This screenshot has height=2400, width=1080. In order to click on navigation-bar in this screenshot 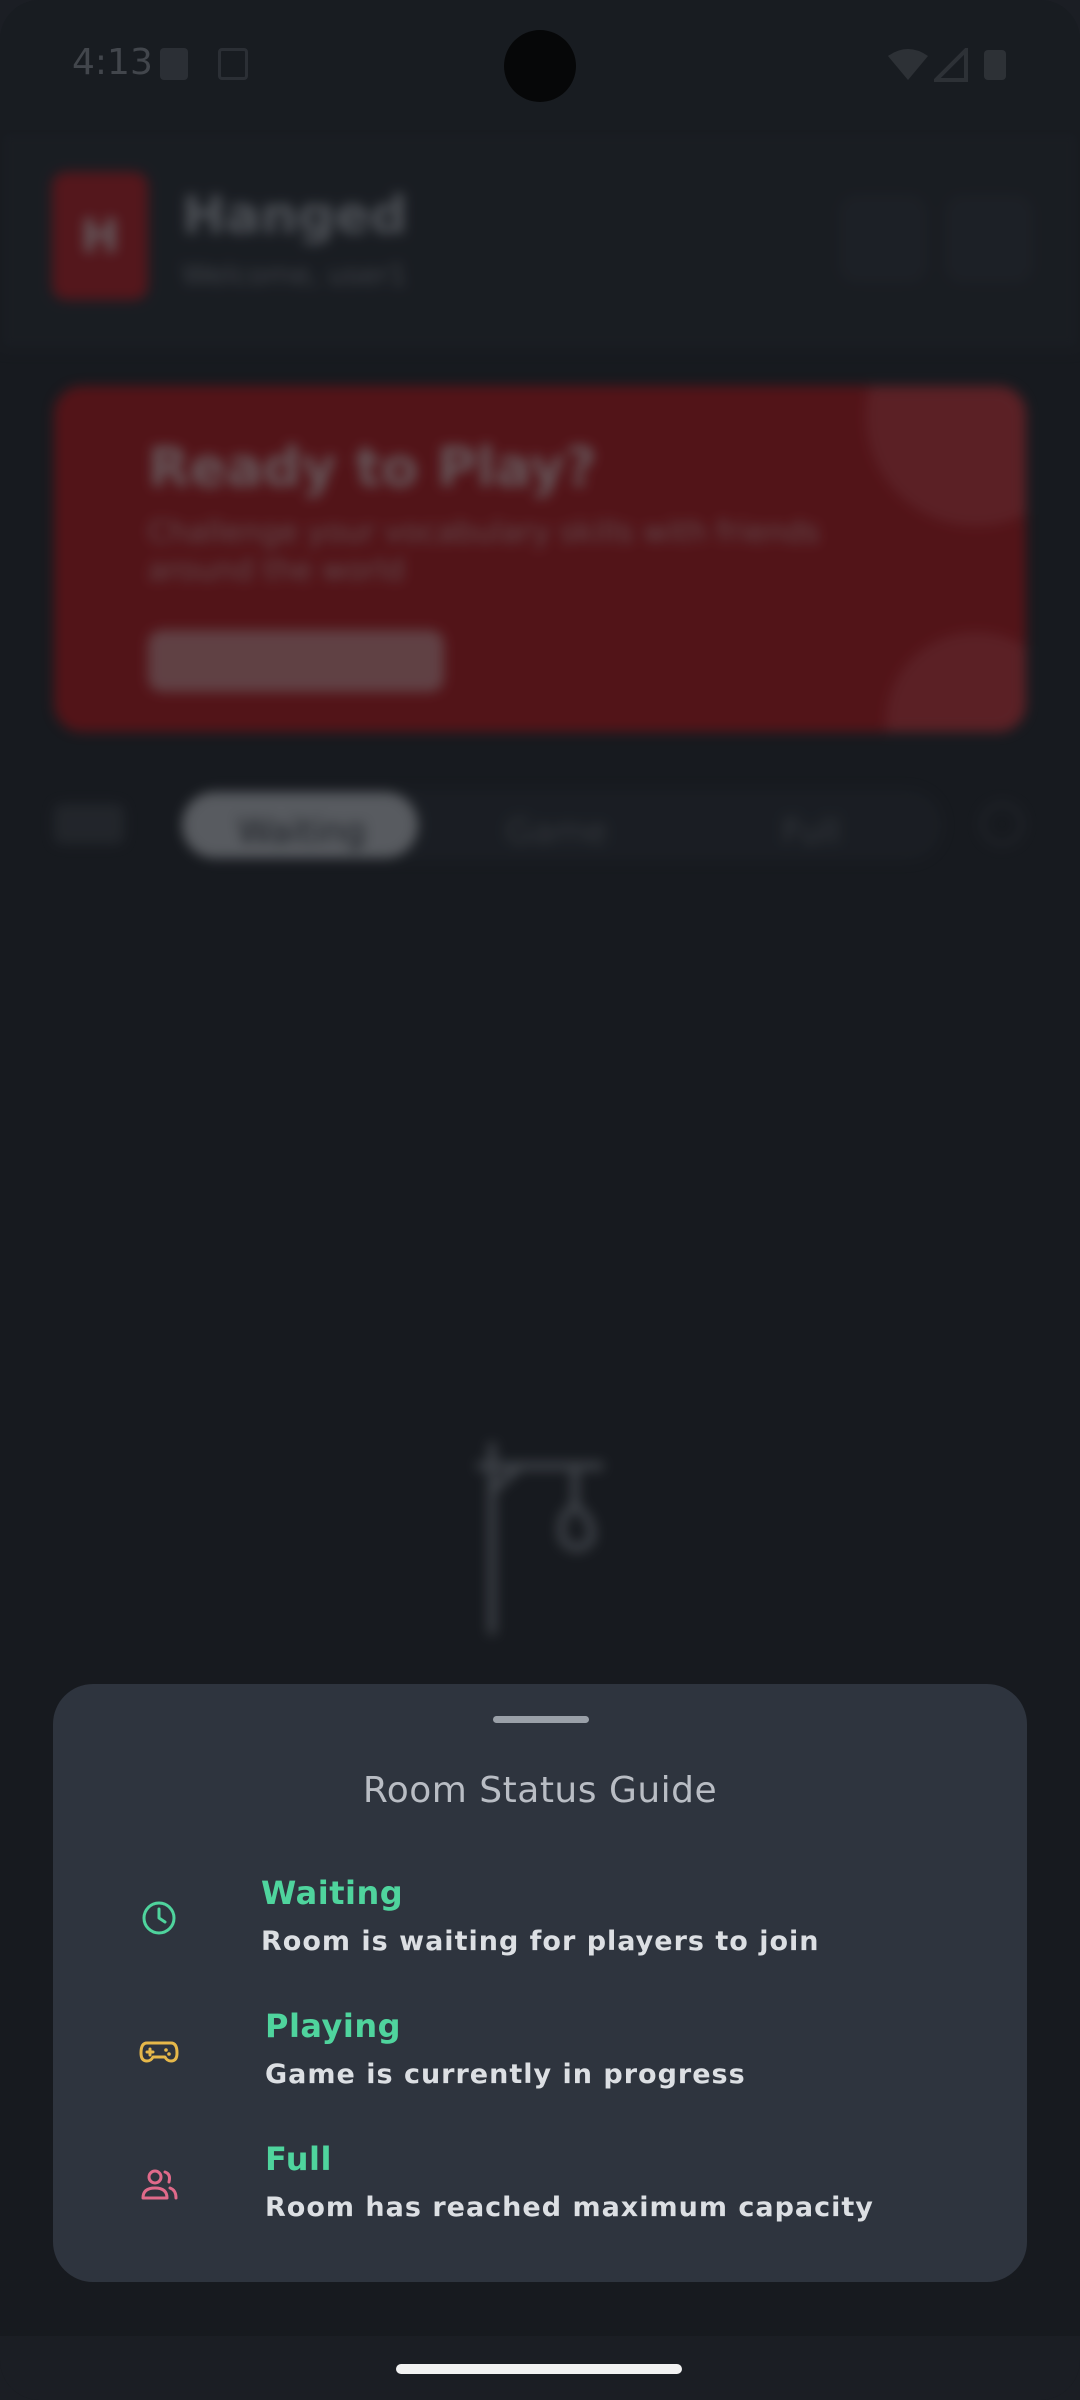, I will do `click(540, 2368)`.